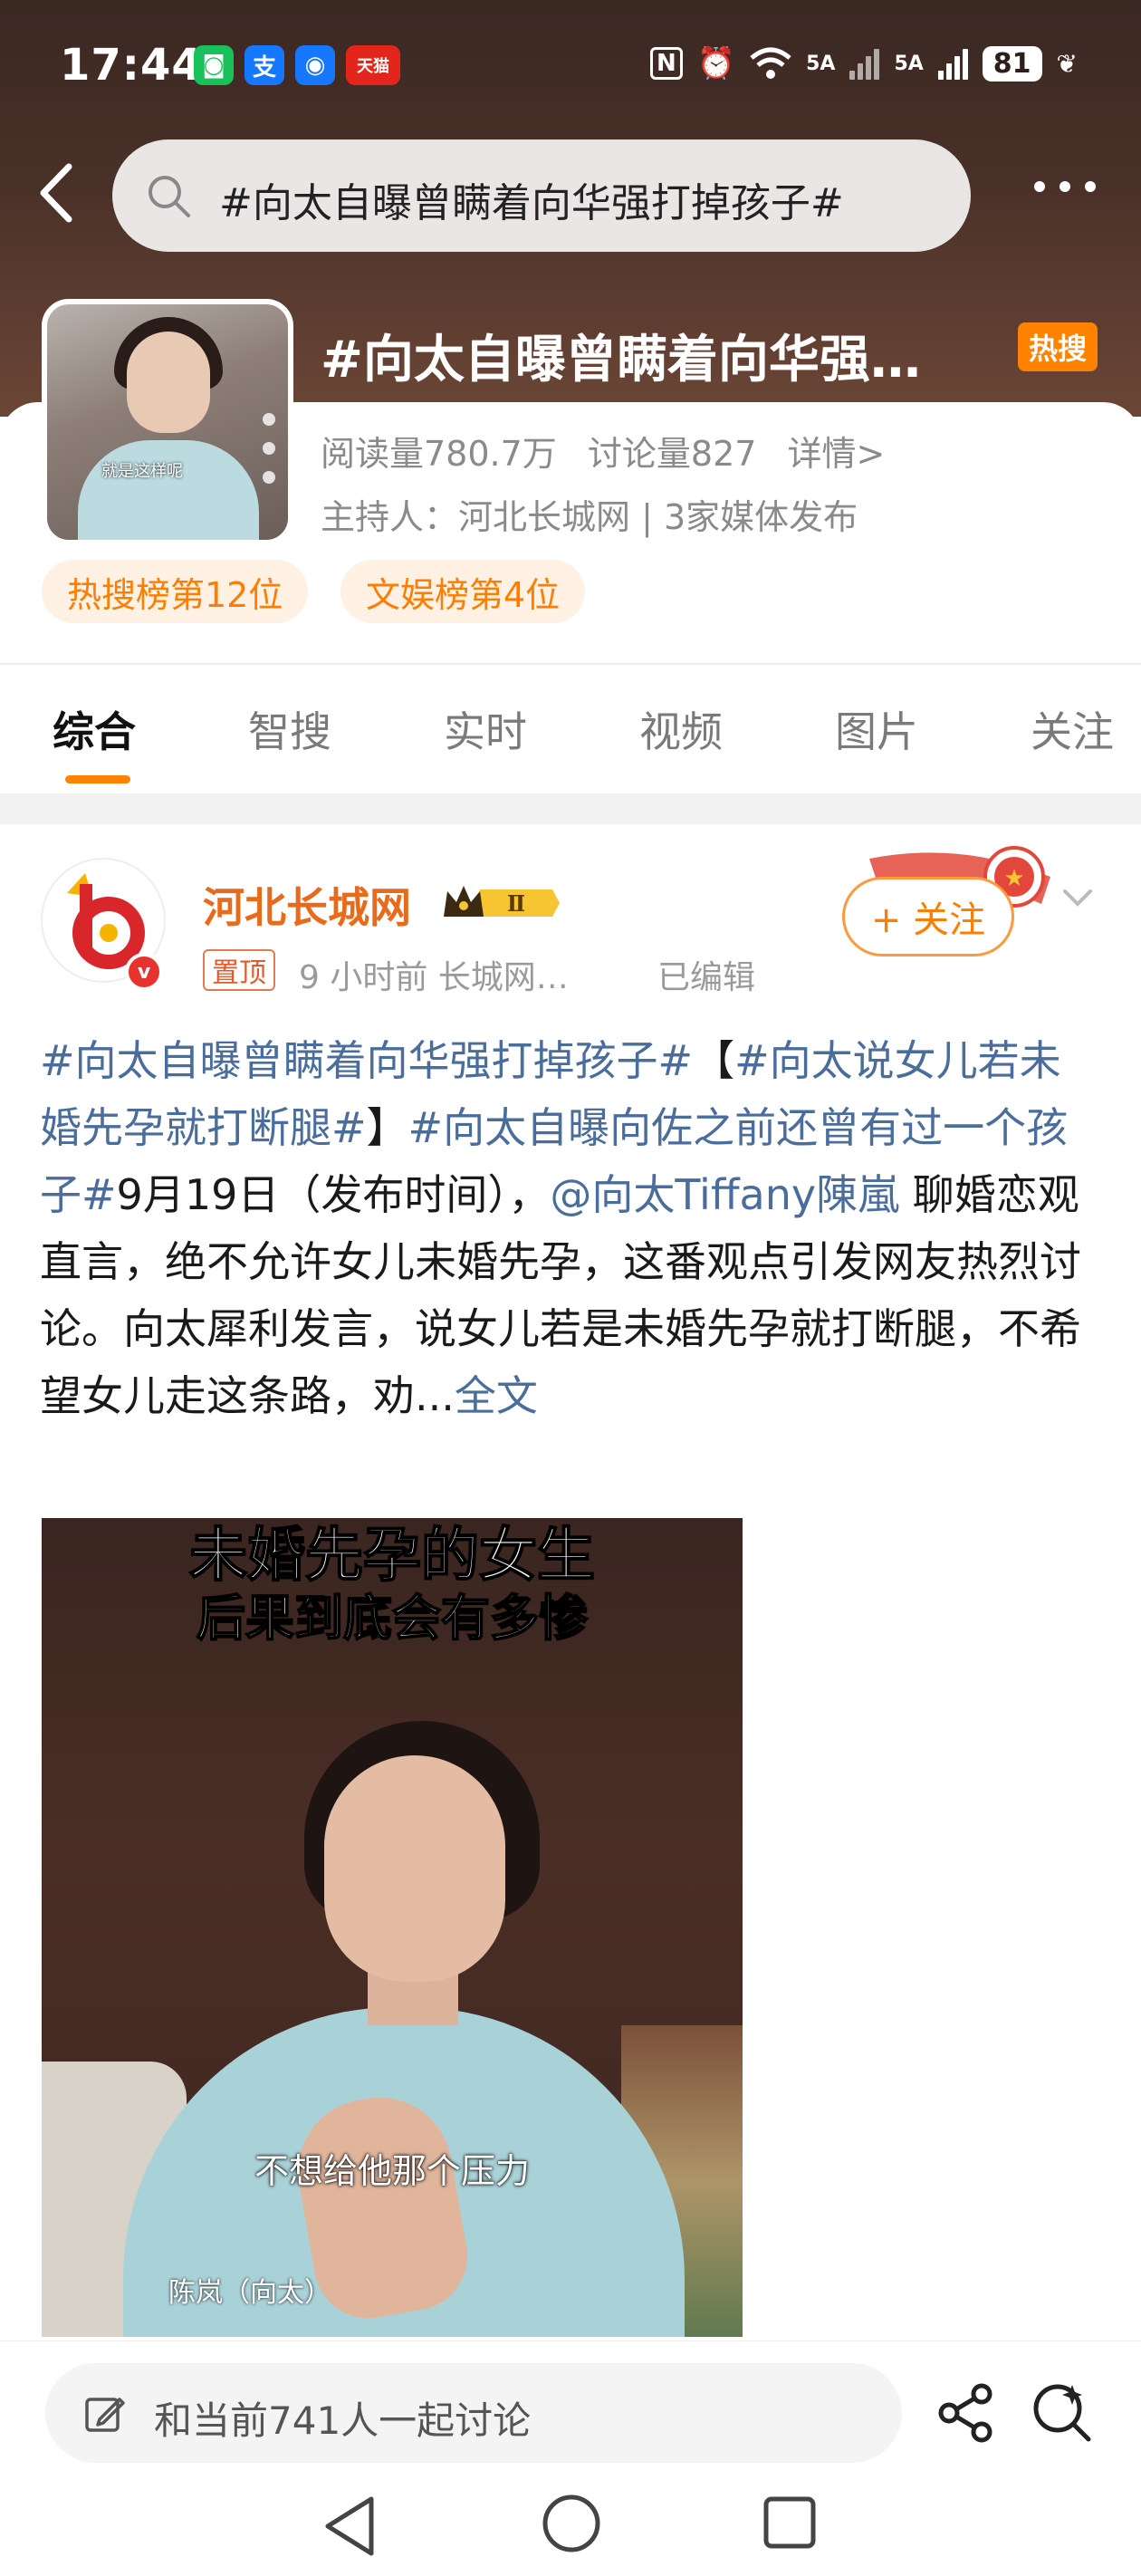 The height and width of the screenshot is (2576, 1141). Describe the element at coordinates (531, 203) in the screenshot. I see `search-query: #向太自曝曾瞒着向华强打掉孩子#` at that location.